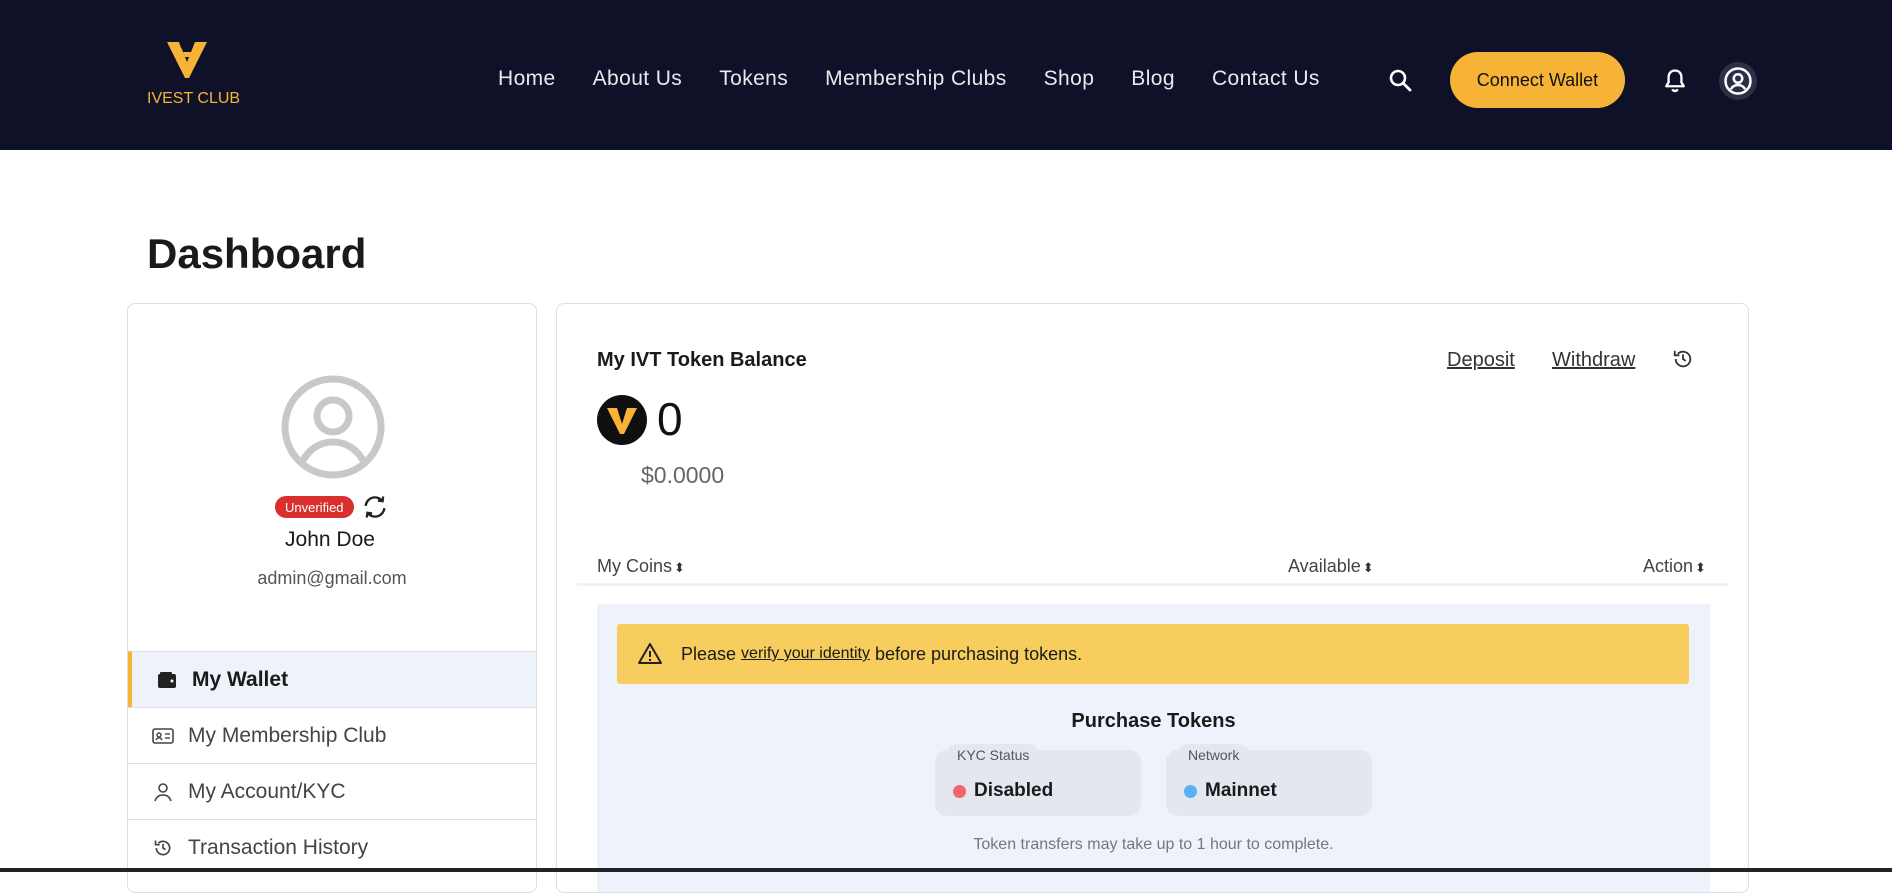  What do you see at coordinates (257, 253) in the screenshot?
I see `page-title: Dashboard` at bounding box center [257, 253].